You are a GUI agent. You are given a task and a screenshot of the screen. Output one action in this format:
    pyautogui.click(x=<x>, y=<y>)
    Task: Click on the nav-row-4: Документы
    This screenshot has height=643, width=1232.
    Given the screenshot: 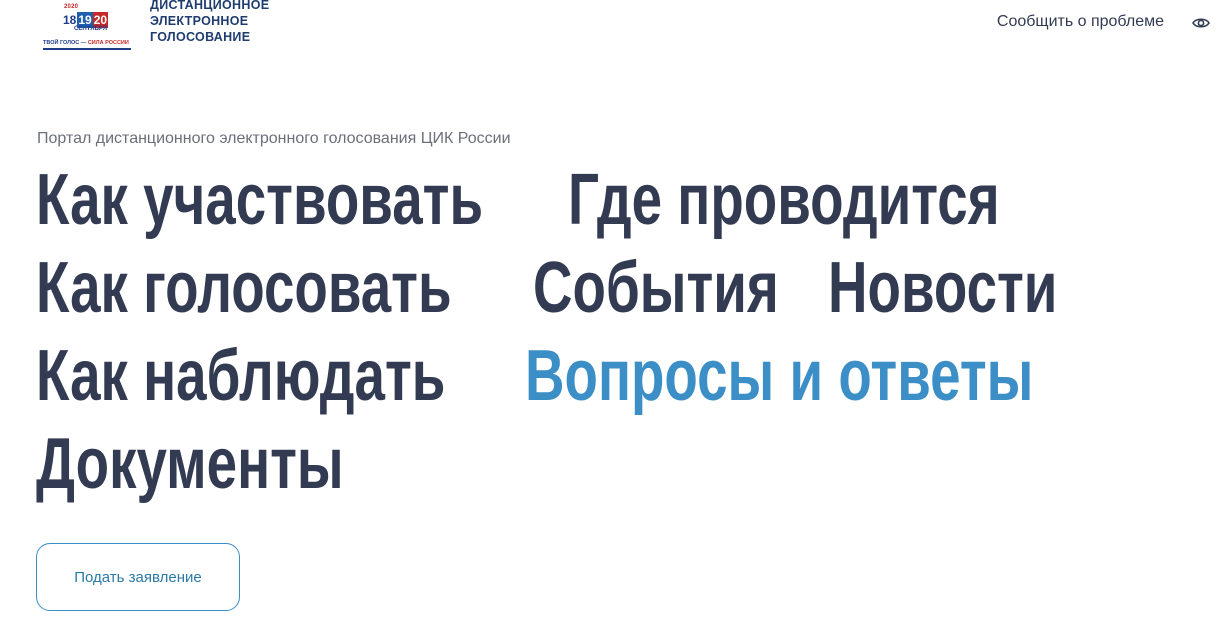 What is the action you would take?
    pyautogui.click(x=626, y=464)
    